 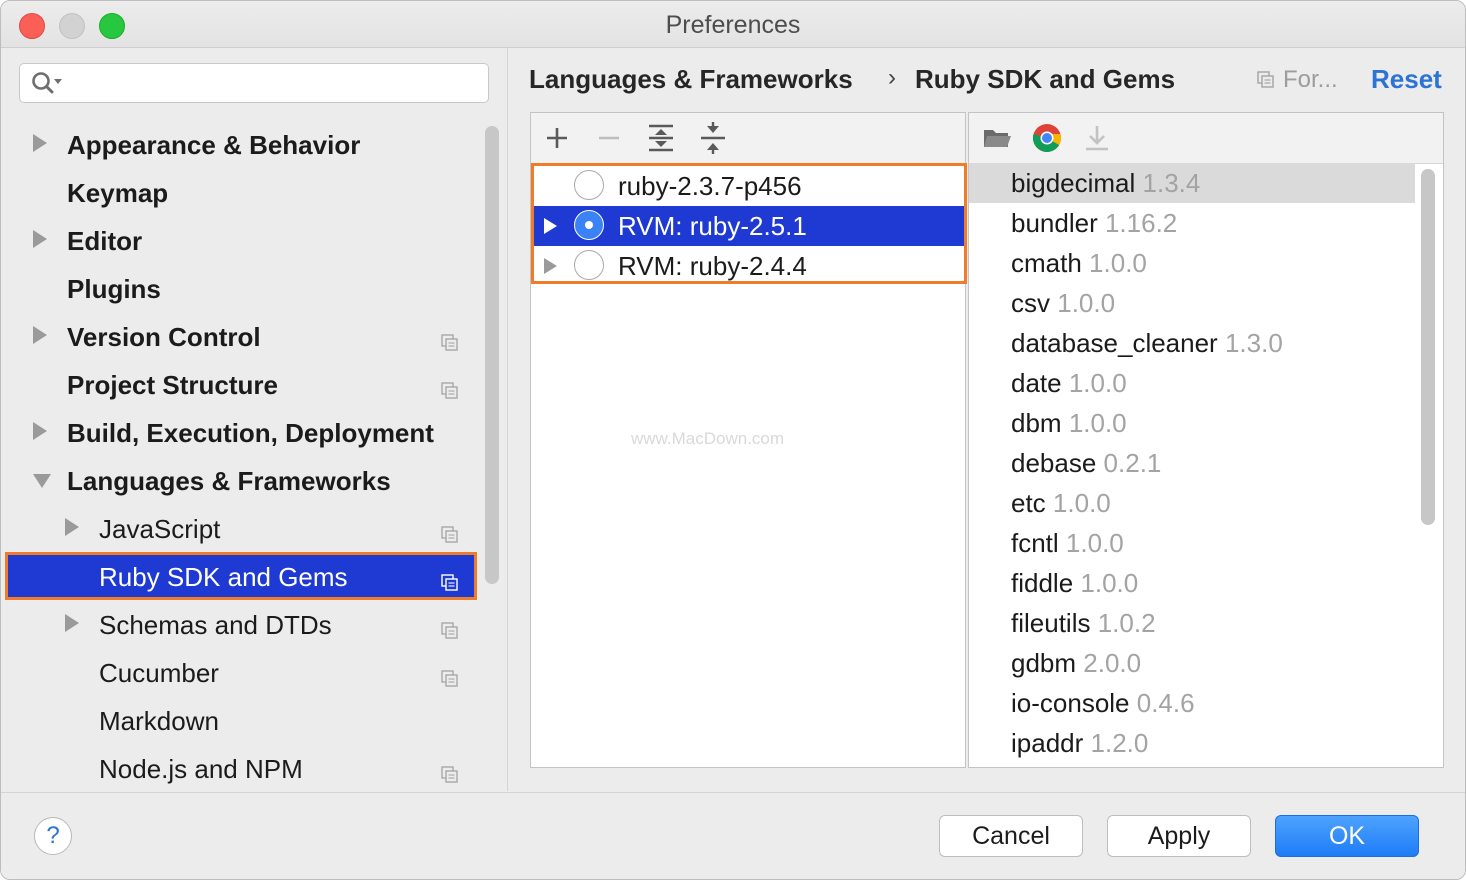 I want to click on gem-row: bundler 1.16.2, so click(x=1192, y=223).